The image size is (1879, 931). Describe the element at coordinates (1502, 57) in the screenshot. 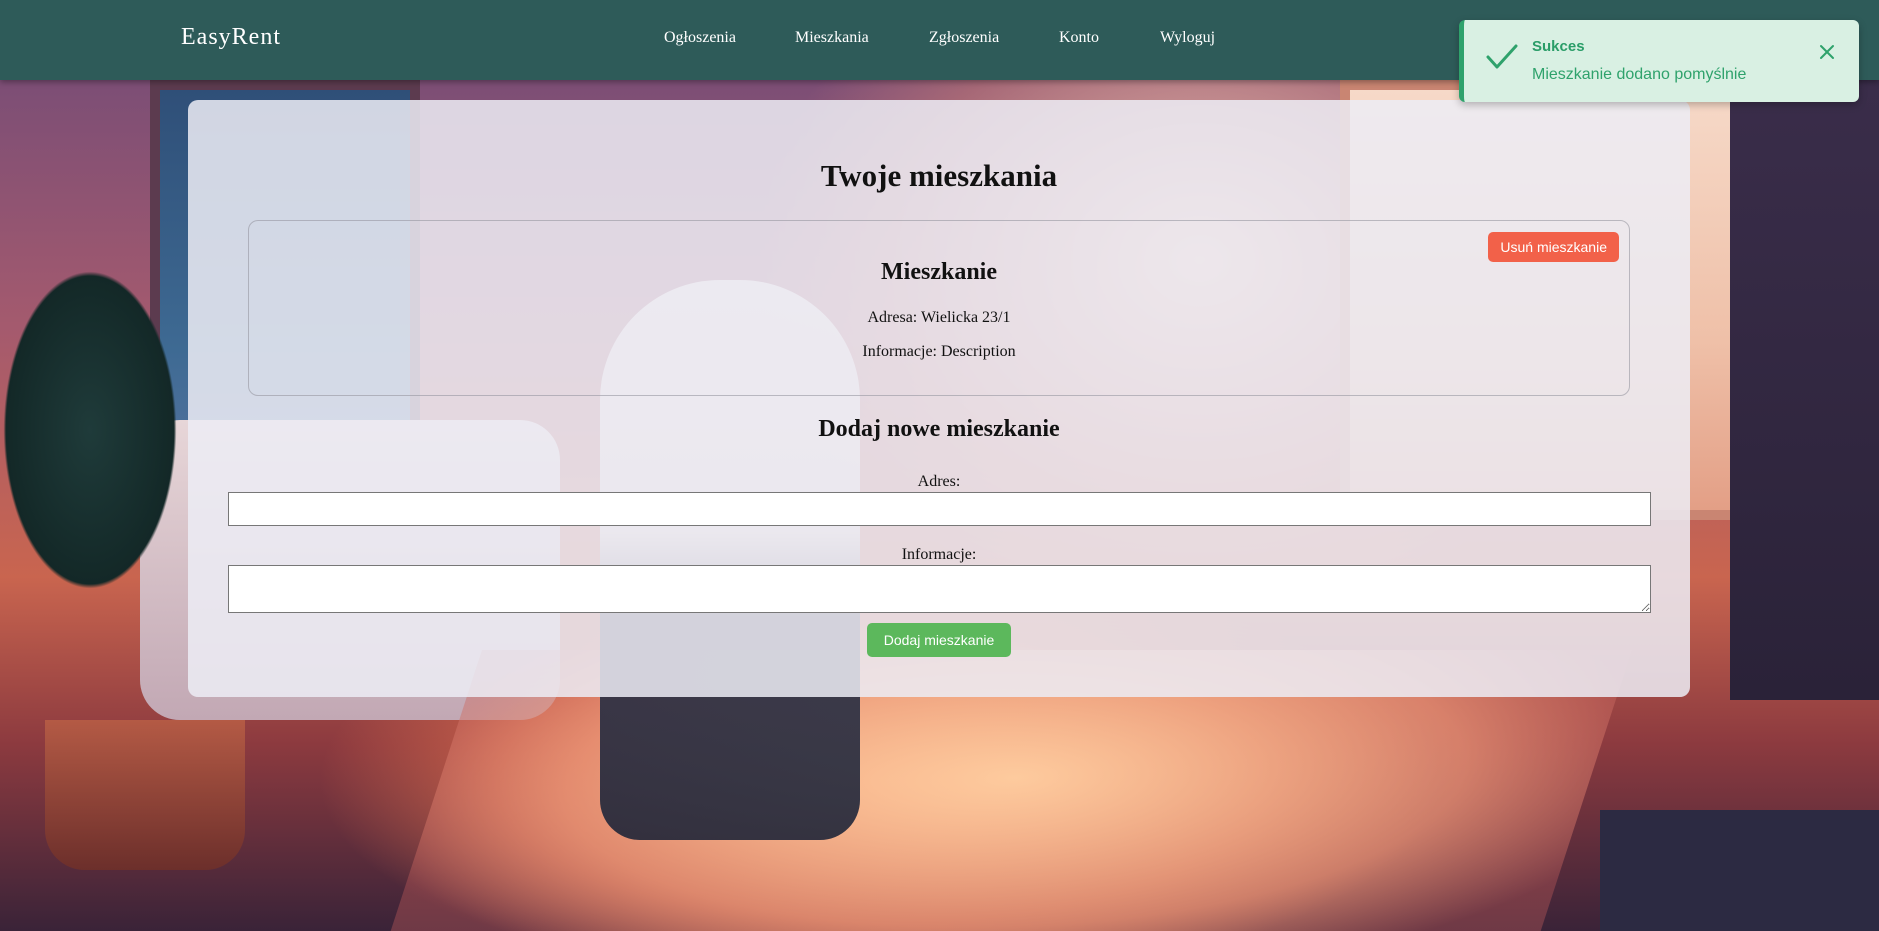

I see `check-icon` at that location.